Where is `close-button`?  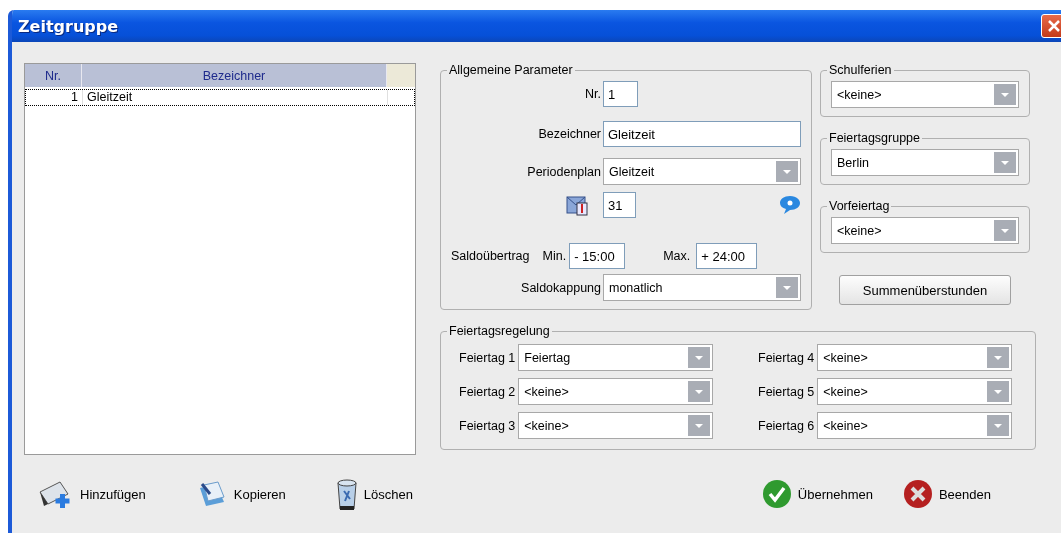
close-button is located at coordinates (1051, 26).